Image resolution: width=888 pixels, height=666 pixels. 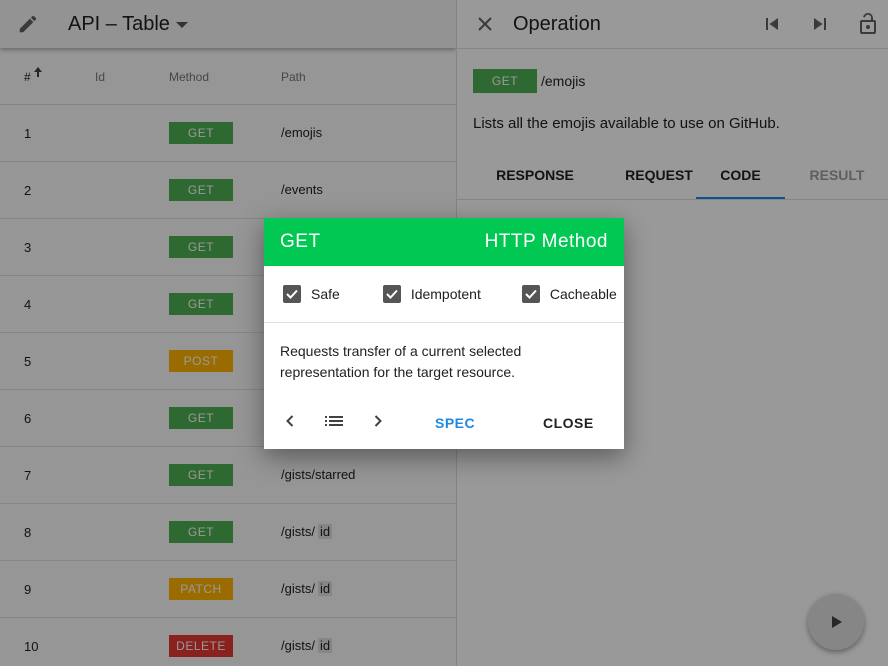 I want to click on dialog-method: GET, so click(x=300, y=241).